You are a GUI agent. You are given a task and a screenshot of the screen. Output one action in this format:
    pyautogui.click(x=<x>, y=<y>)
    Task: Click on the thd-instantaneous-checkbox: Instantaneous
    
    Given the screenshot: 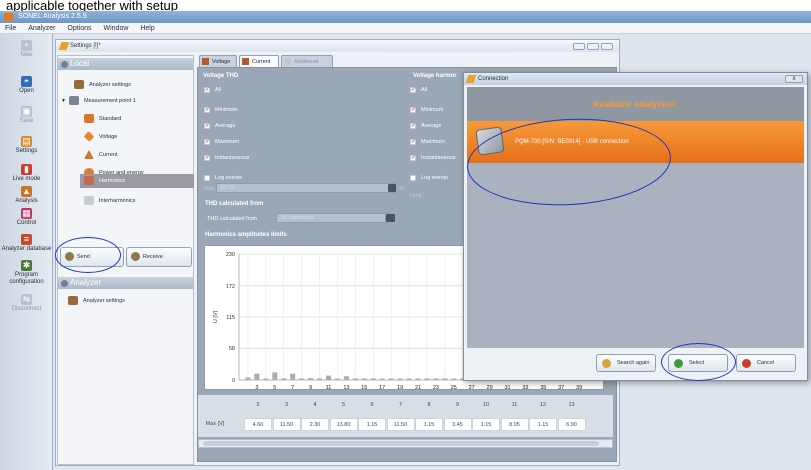 What is the action you would take?
    pyautogui.click(x=227, y=158)
    